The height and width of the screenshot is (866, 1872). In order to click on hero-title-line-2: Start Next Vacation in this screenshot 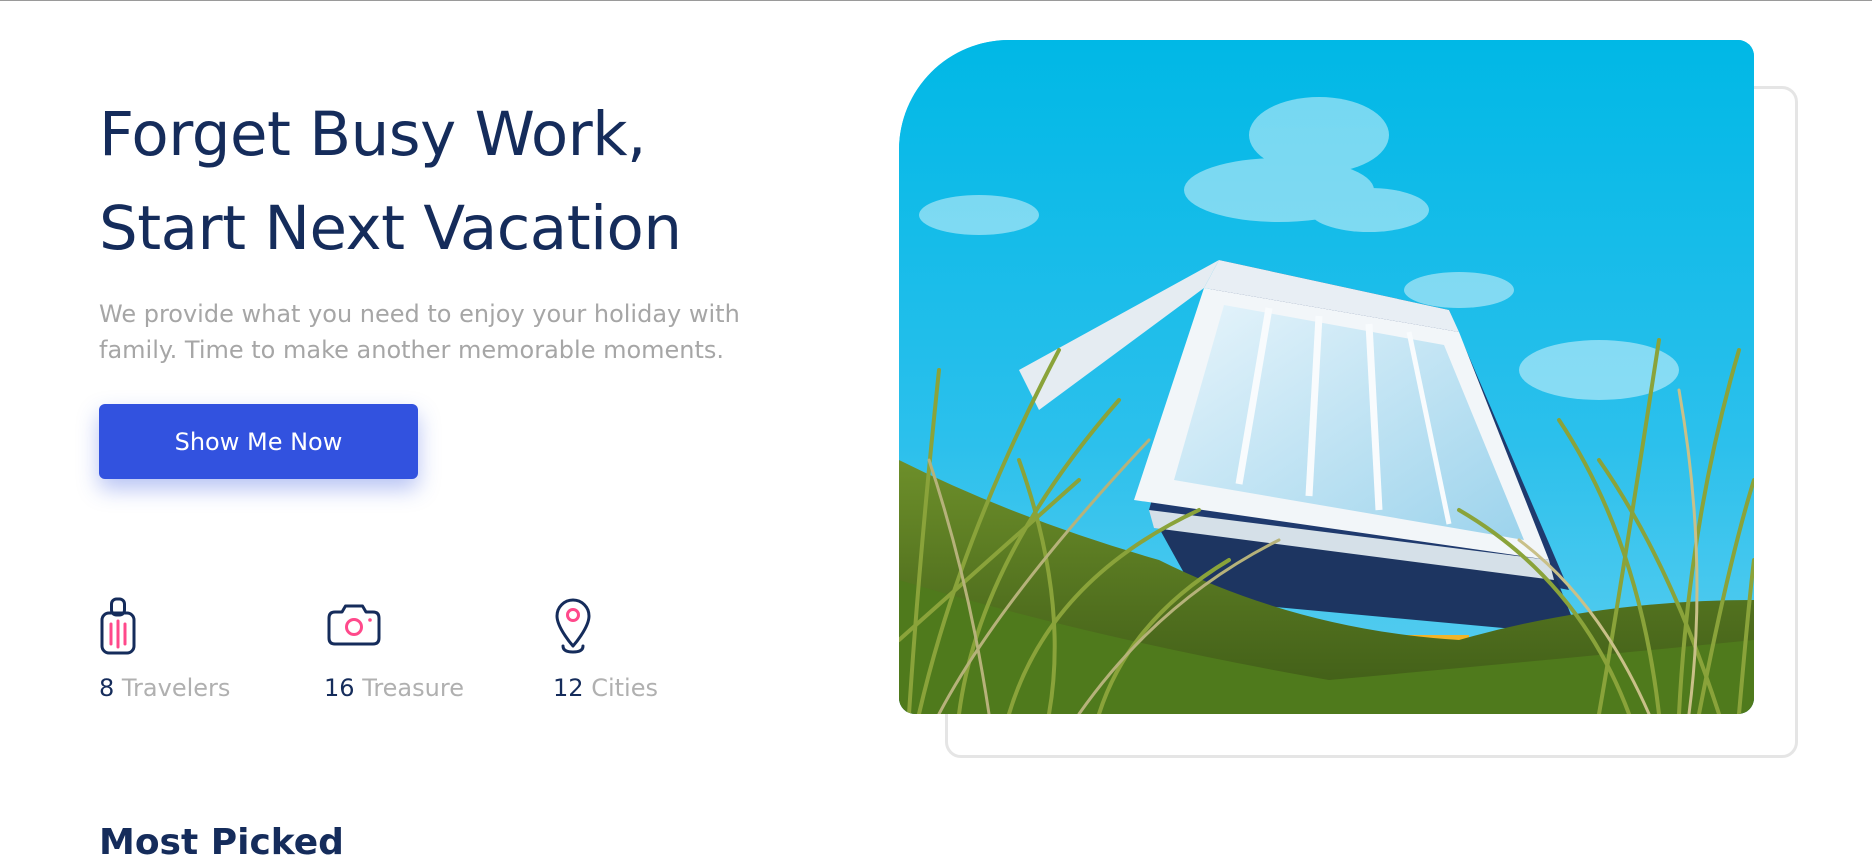, I will do `click(390, 228)`.